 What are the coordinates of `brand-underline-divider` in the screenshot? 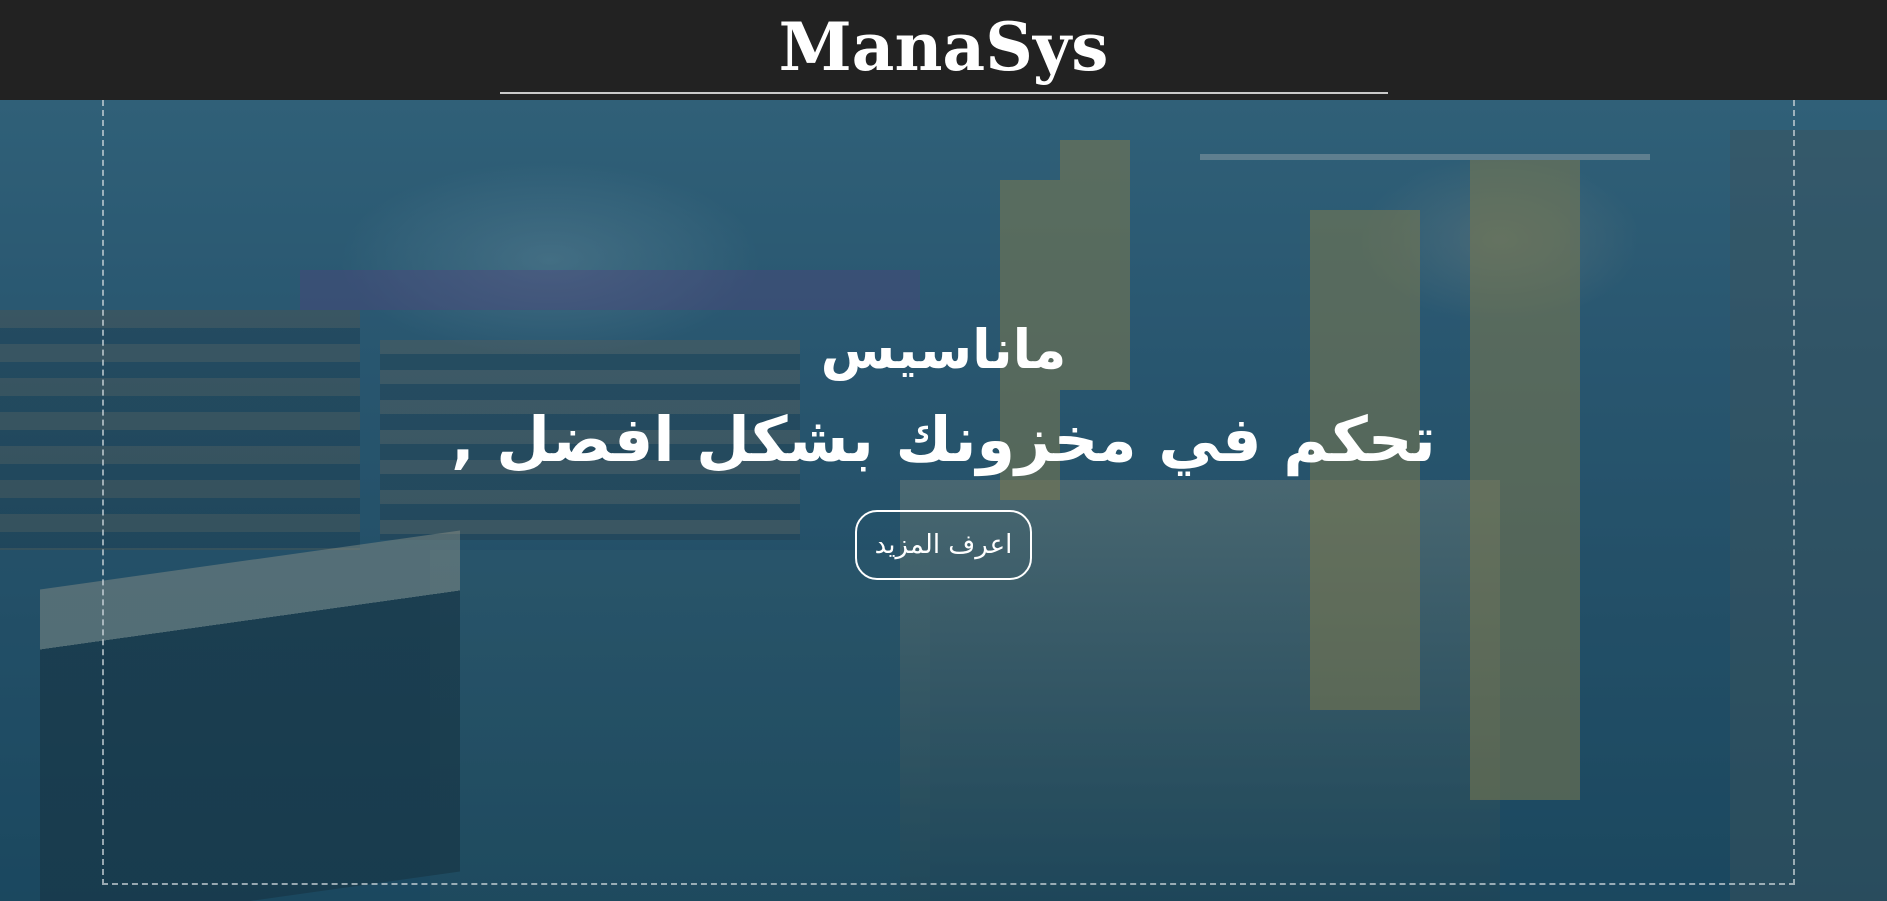 It's located at (944, 93).